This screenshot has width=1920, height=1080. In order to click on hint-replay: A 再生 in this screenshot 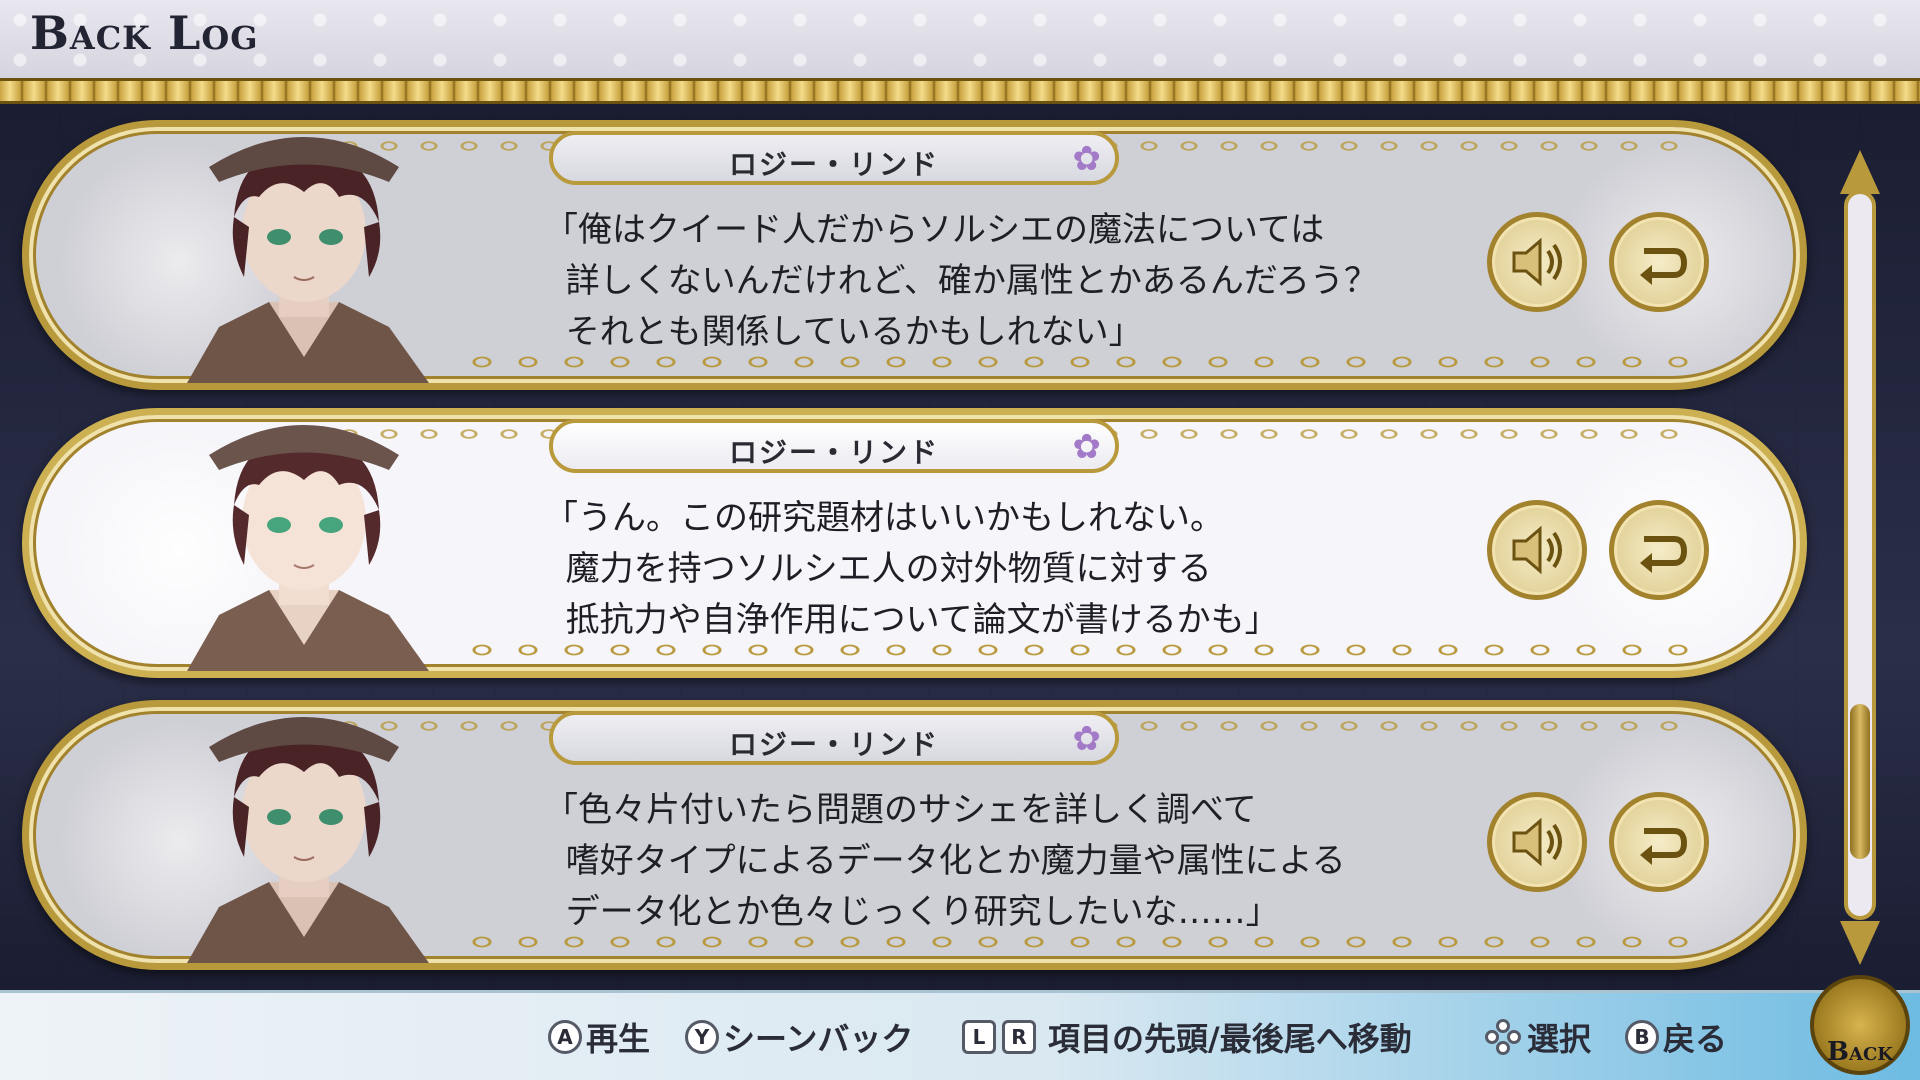, I will do `click(599, 1037)`.